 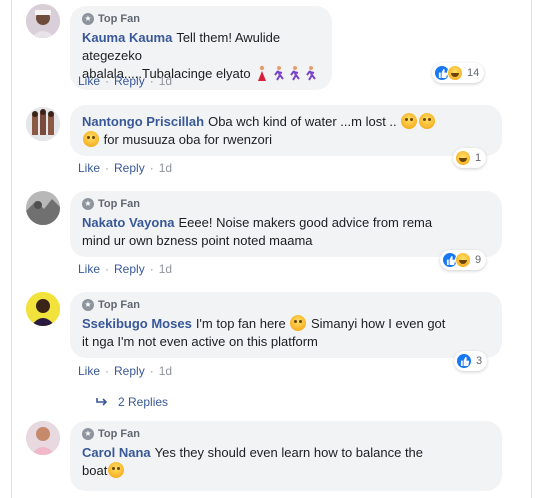 I want to click on reaction-summary: 1, so click(x=470, y=158).